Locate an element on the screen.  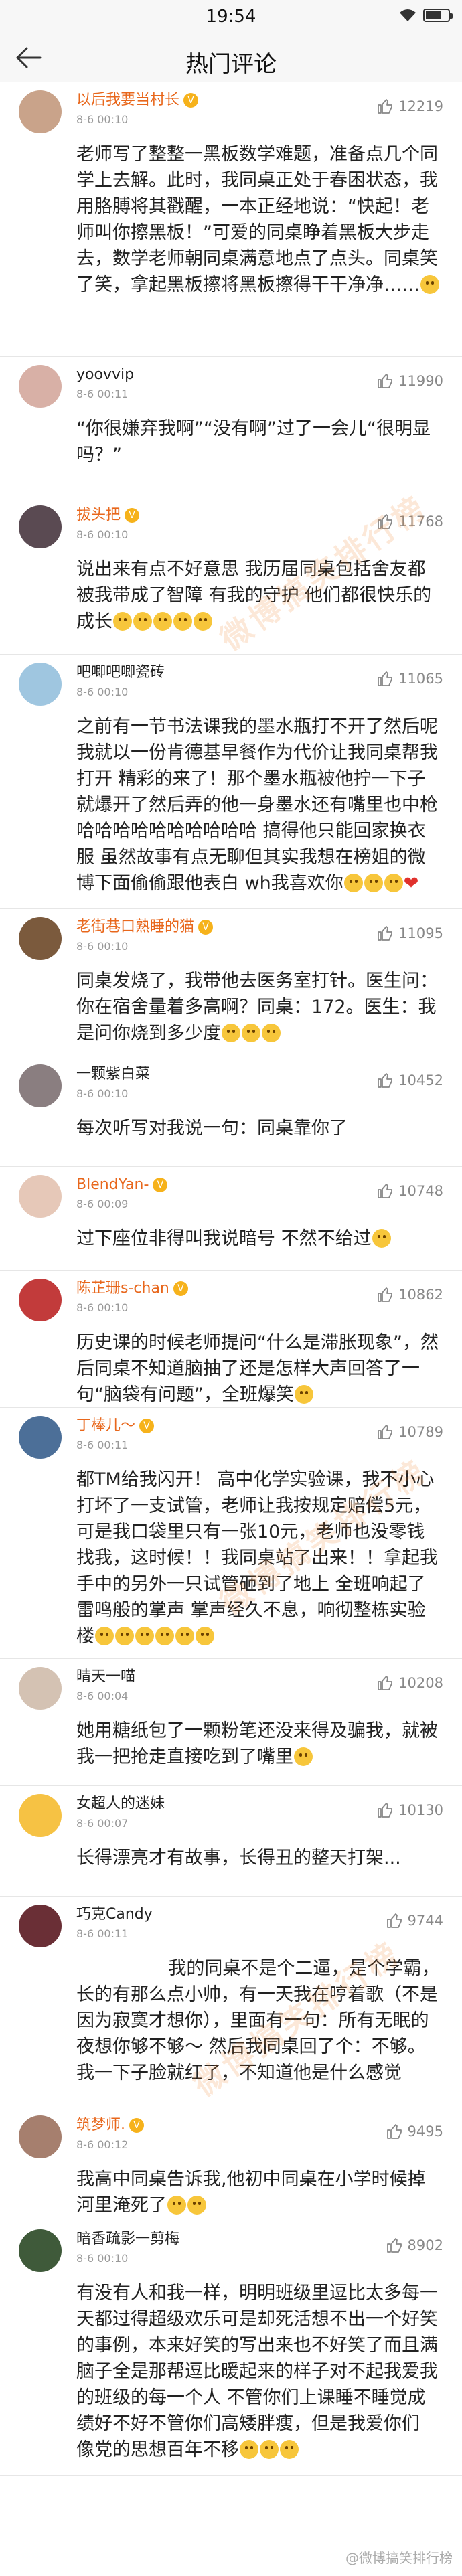
comment-header: 暗香疏影一剪梅 8-6 00:10 is located at coordinates (230, 2251).